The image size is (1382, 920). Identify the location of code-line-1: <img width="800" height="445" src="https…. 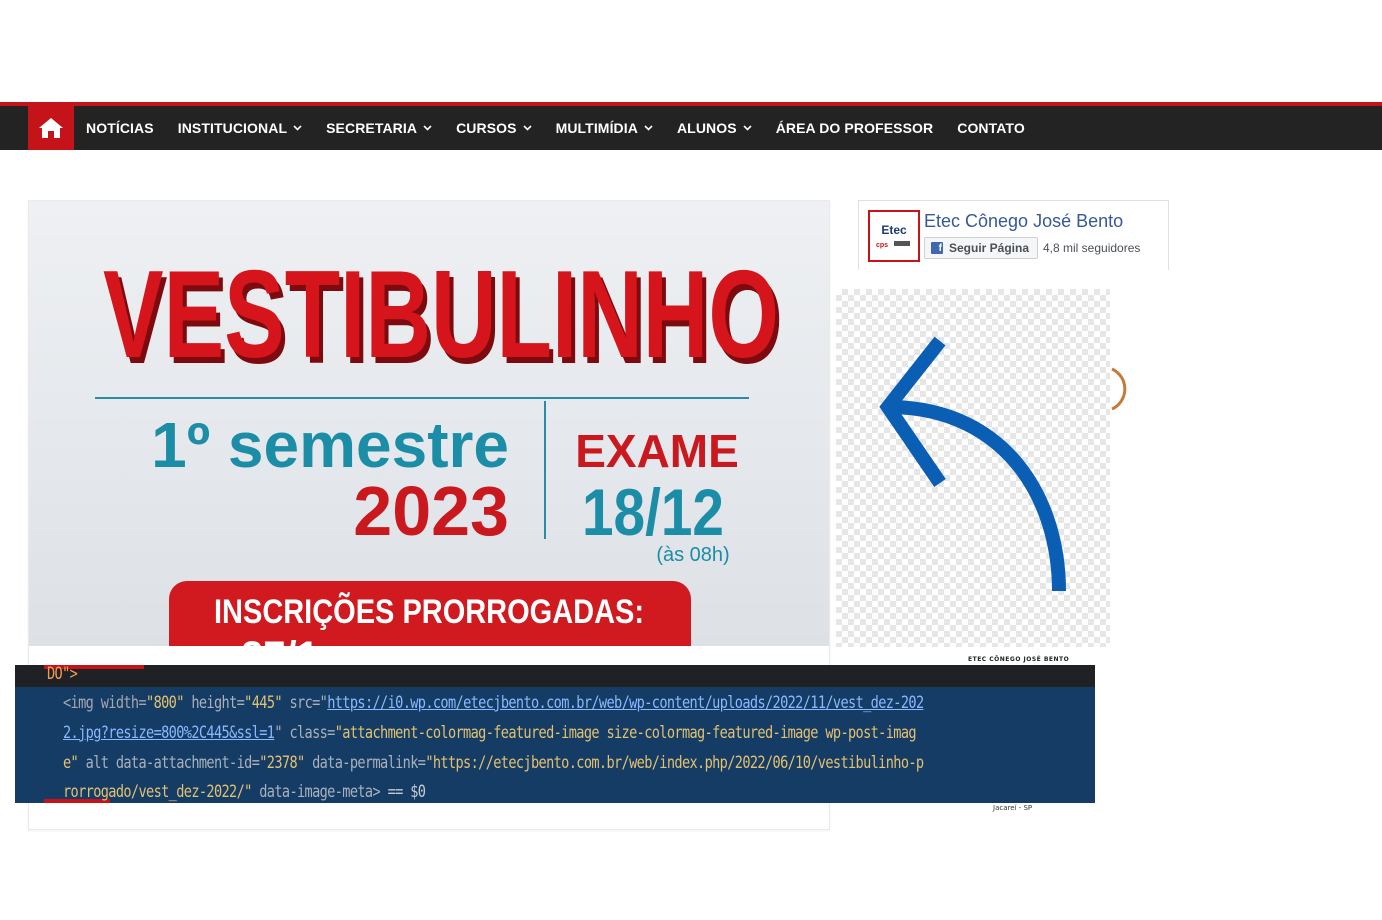
(493, 703).